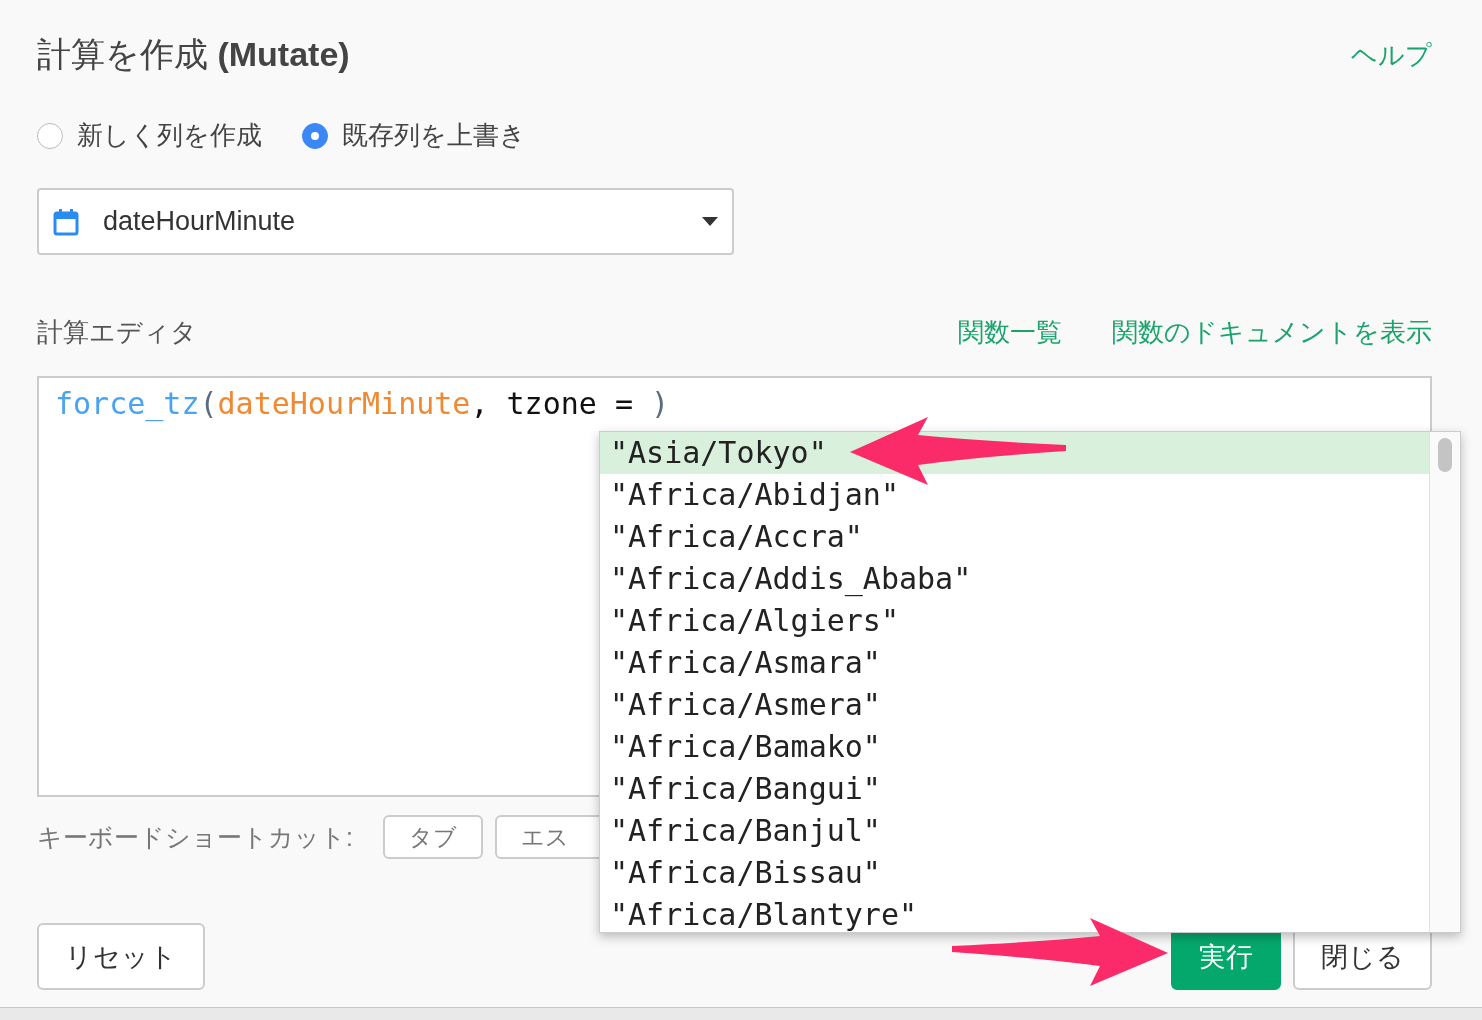 The width and height of the screenshot is (1482, 1020). Describe the element at coordinates (193, 54) in the screenshot. I see `dialog-title: 計算を作成 (Mutate)` at that location.